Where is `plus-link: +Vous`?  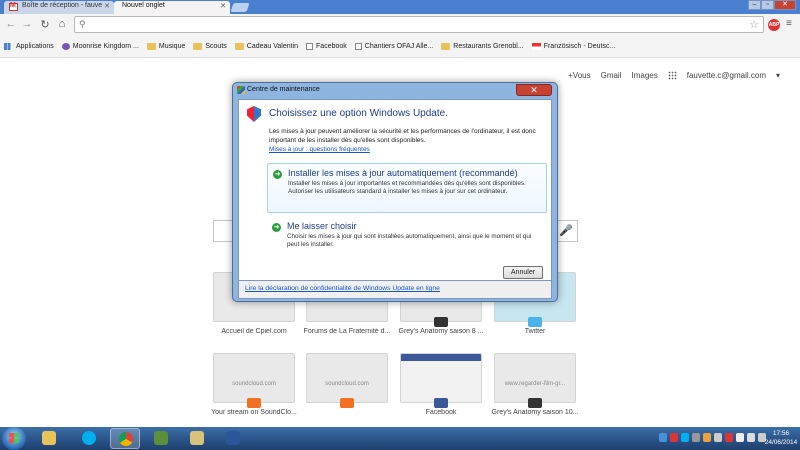
plus-link: +Vous is located at coordinates (579, 75).